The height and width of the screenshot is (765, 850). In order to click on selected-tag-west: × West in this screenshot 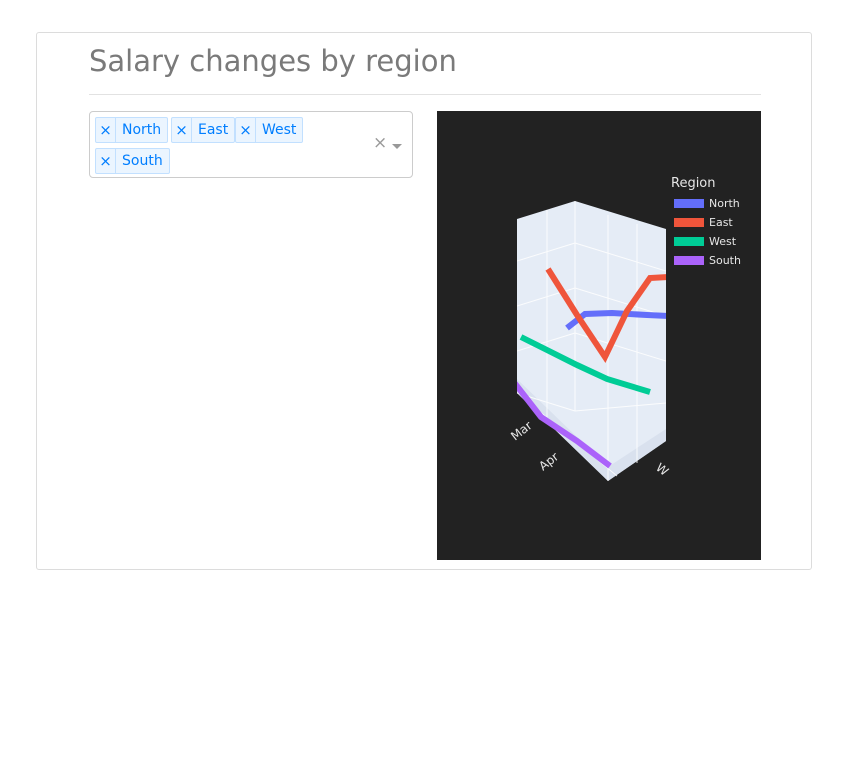, I will do `click(269, 130)`.